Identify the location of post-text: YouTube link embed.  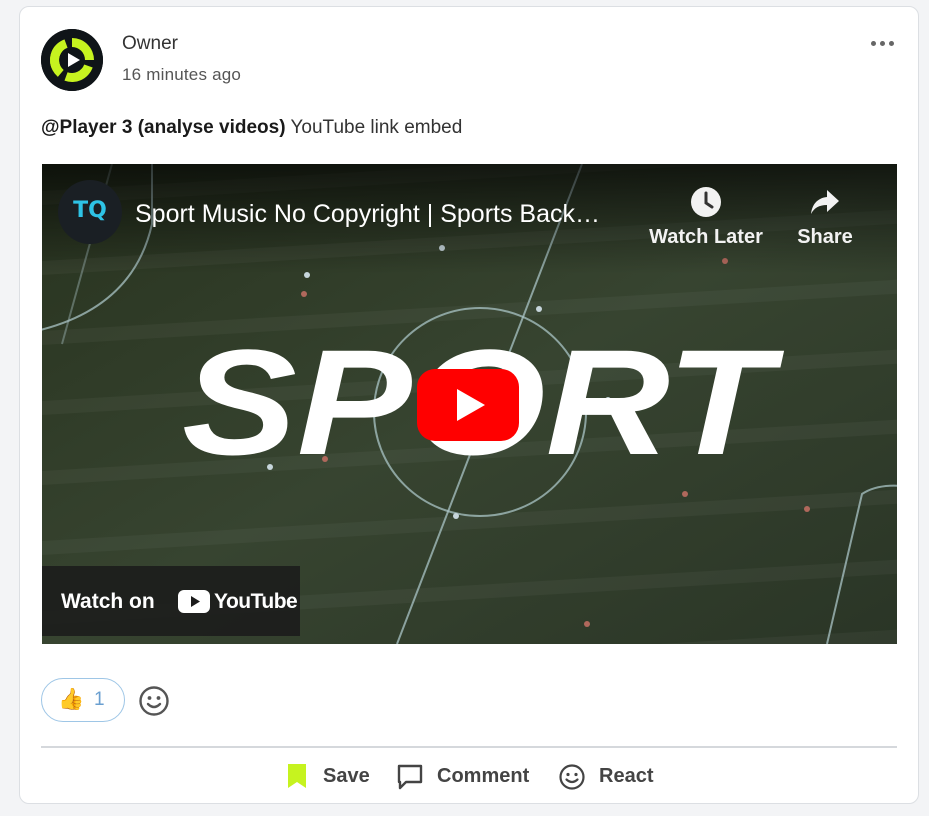
(374, 127).